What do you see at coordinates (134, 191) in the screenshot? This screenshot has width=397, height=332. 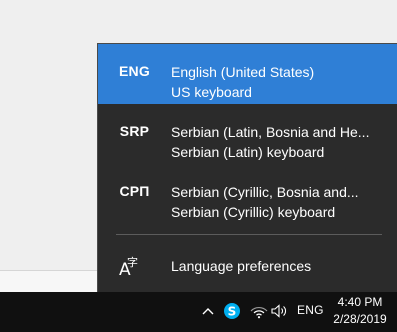 I see `language-code: СРП` at bounding box center [134, 191].